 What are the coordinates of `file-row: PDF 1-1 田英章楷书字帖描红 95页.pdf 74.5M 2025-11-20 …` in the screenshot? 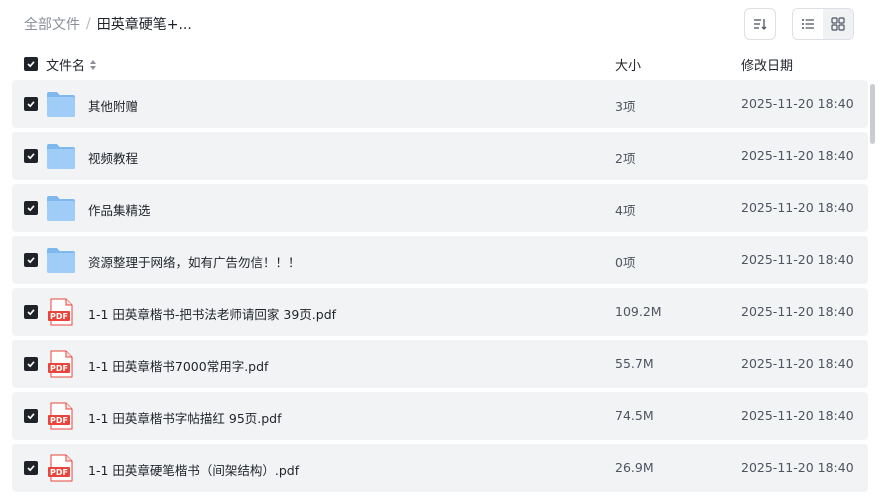 It's located at (440, 416).